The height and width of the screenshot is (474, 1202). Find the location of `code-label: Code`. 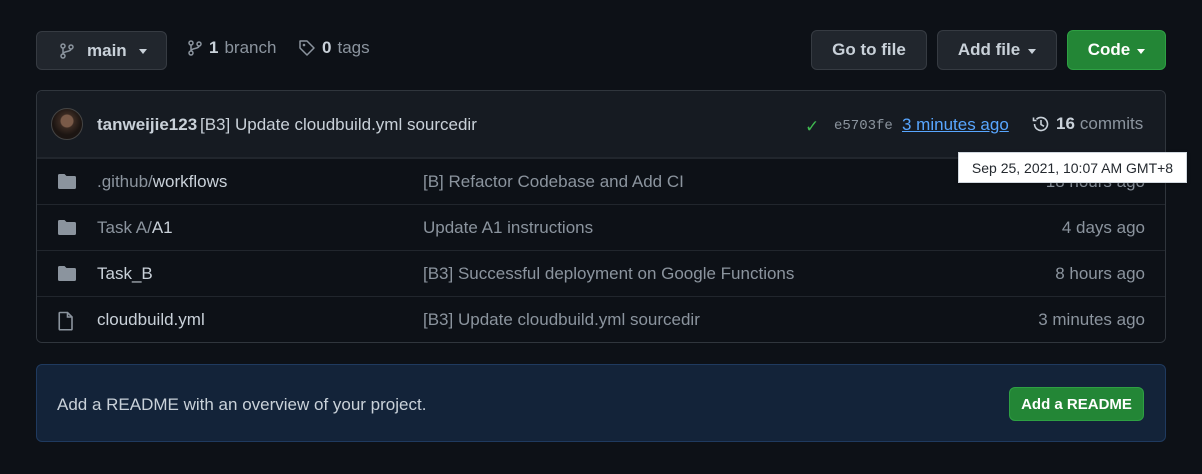

code-label: Code is located at coordinates (1109, 49).